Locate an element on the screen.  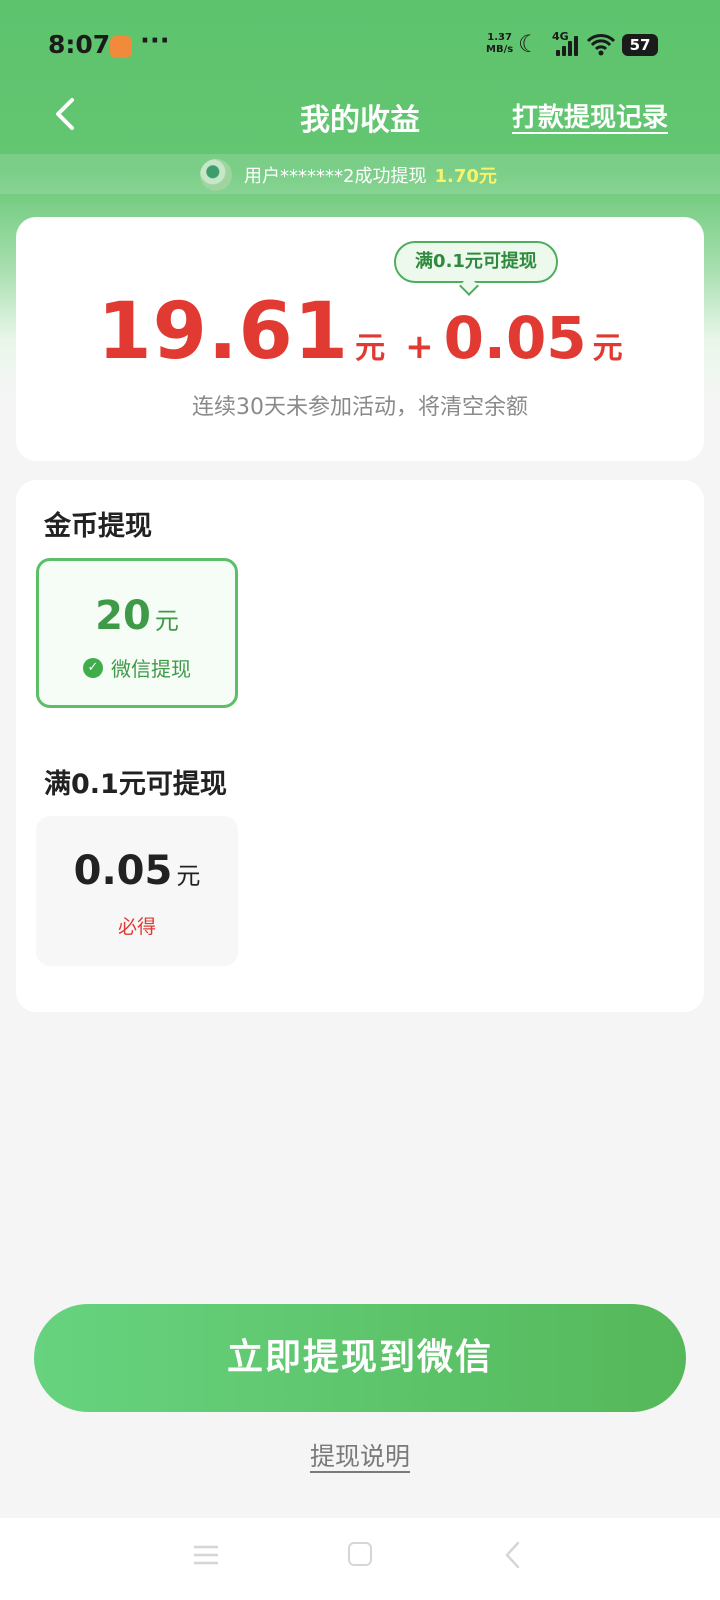
balance-extra-unit: 元 is located at coordinates (607, 348).